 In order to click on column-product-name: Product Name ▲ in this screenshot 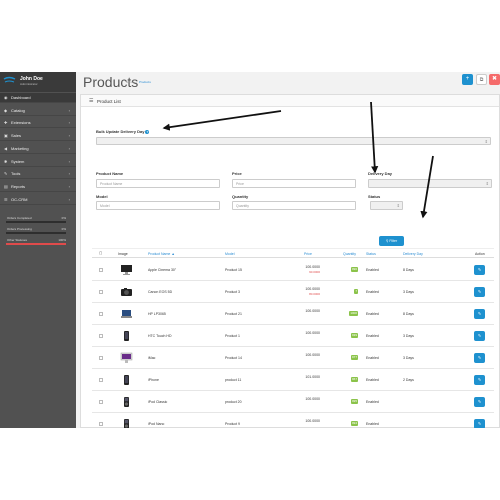, I will do `click(161, 254)`.